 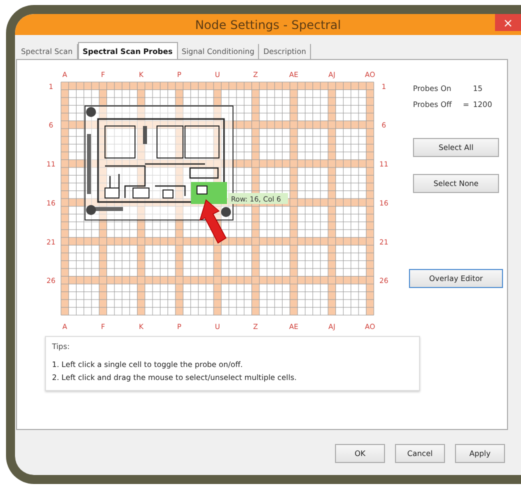 What do you see at coordinates (268, 25) in the screenshot?
I see `window-title: Node Settings - Spectral` at bounding box center [268, 25].